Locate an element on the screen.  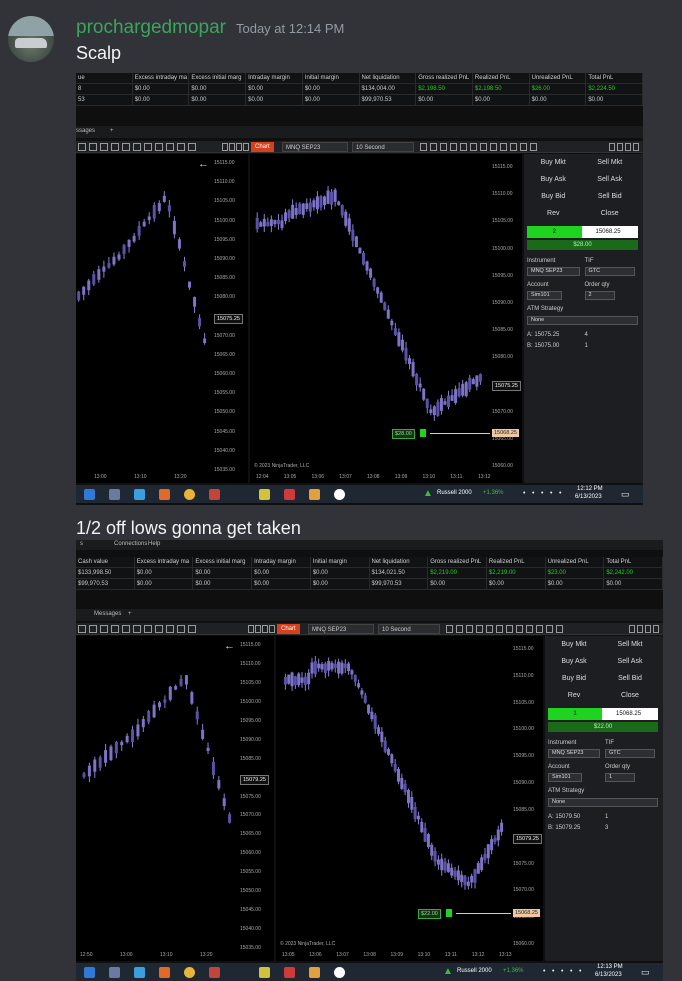
explorer-icon is located at coordinates (114, 972).